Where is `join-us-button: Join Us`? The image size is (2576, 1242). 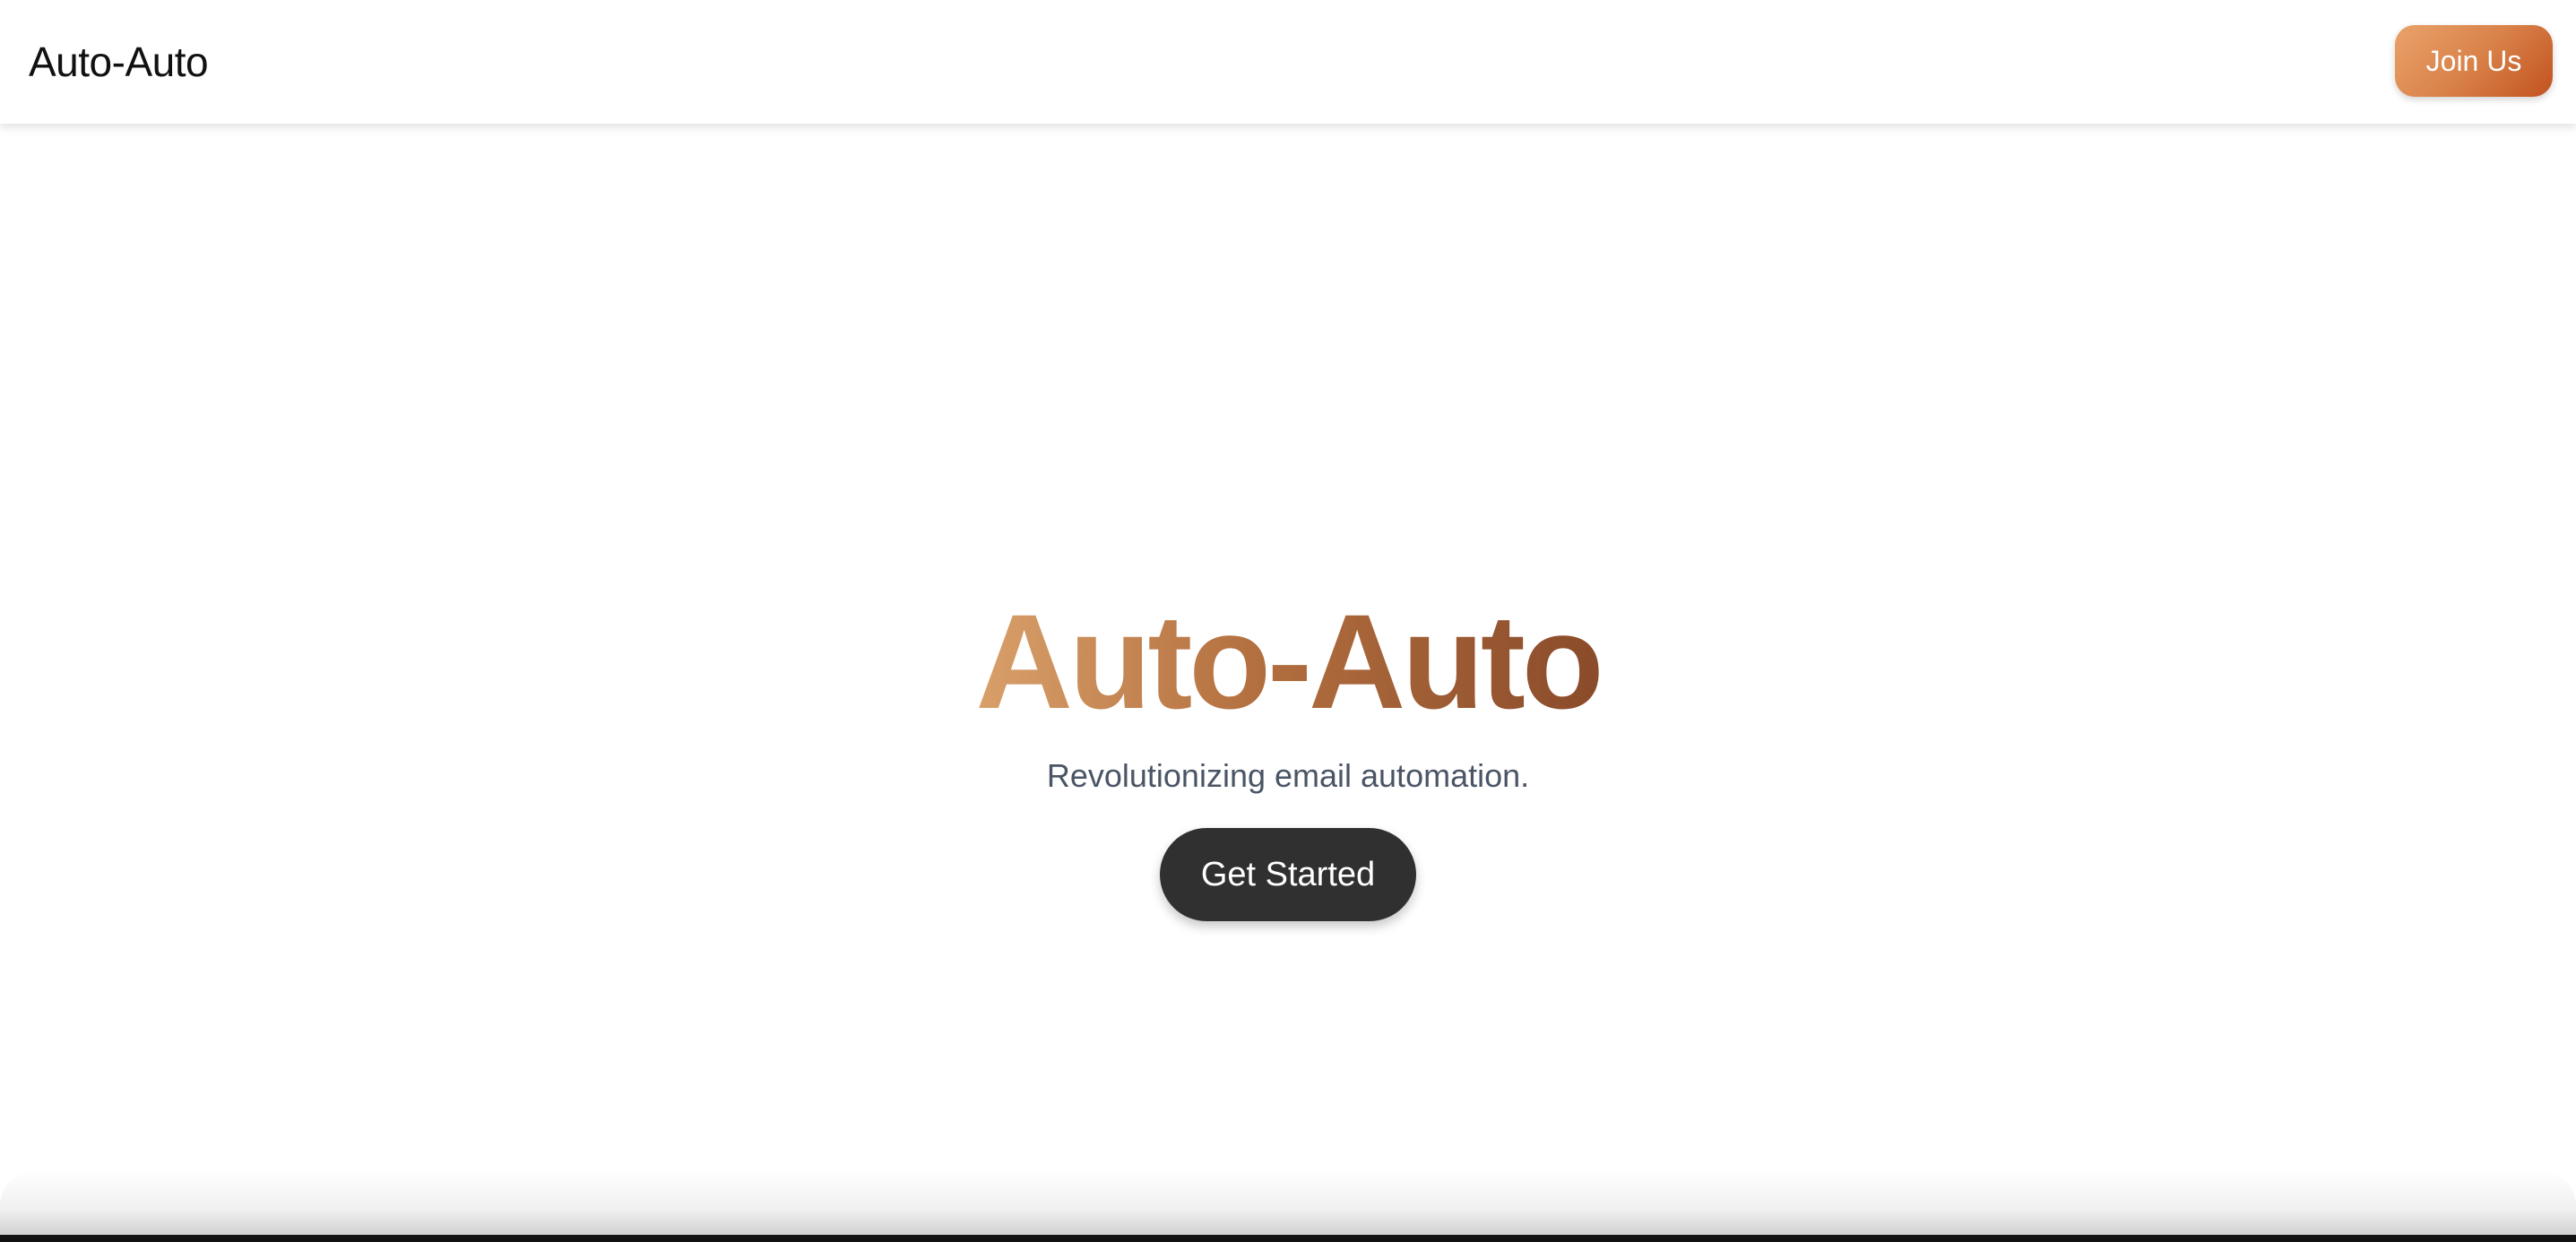
join-us-button: Join Us is located at coordinates (2474, 61).